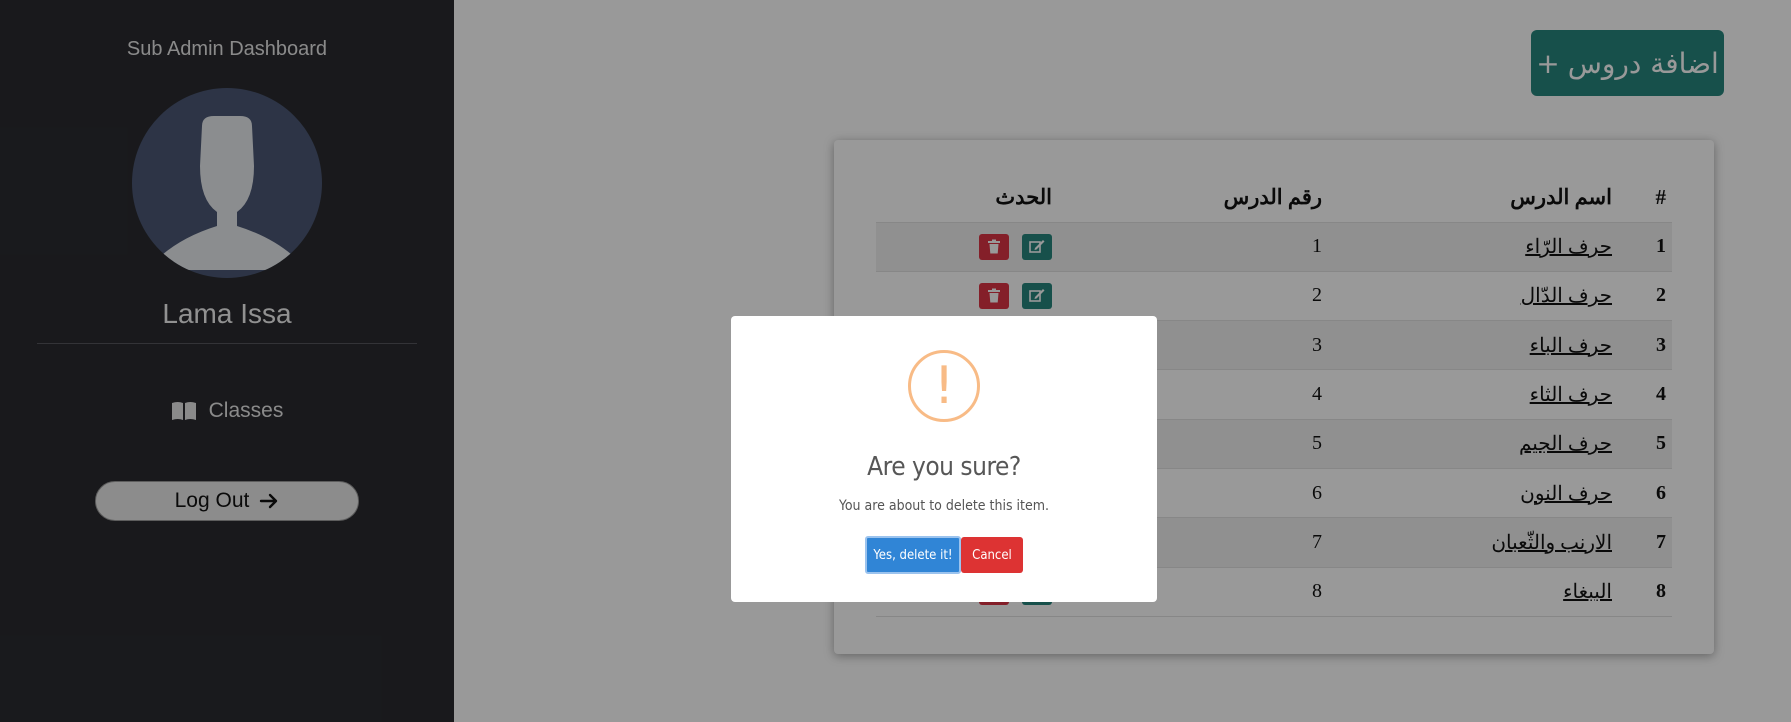 This screenshot has width=1791, height=722. I want to click on confirm-delete-button: Yes, delete it!, so click(913, 555).